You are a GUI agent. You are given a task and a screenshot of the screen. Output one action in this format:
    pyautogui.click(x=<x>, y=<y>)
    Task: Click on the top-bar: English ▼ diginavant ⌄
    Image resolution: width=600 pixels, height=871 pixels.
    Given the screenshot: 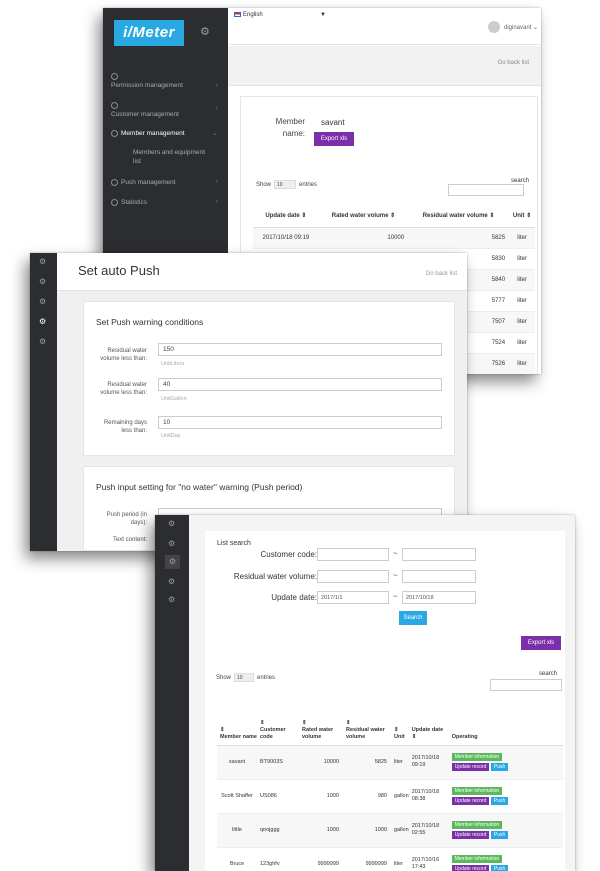 What is the action you would take?
    pyautogui.click(x=384, y=26)
    